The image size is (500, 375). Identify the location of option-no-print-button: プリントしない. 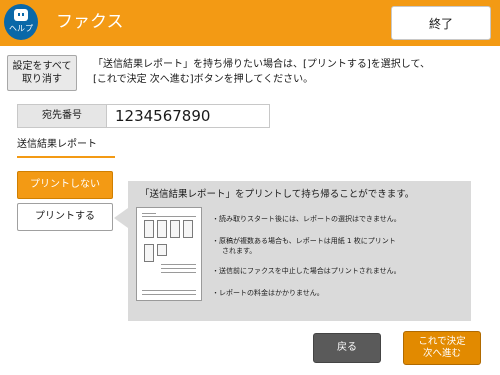
(65, 185).